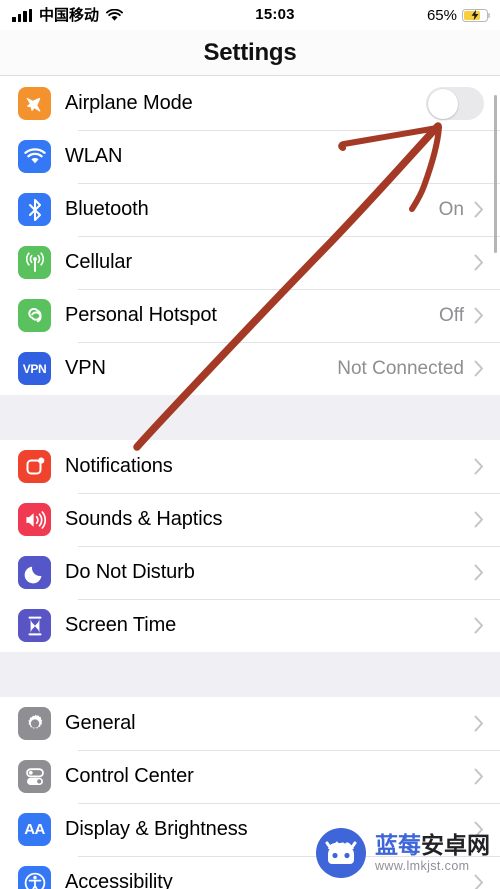 Image resolution: width=500 pixels, height=889 pixels. What do you see at coordinates (250, 625) in the screenshot?
I see `settings-row-screen-time: Screen Time` at bounding box center [250, 625].